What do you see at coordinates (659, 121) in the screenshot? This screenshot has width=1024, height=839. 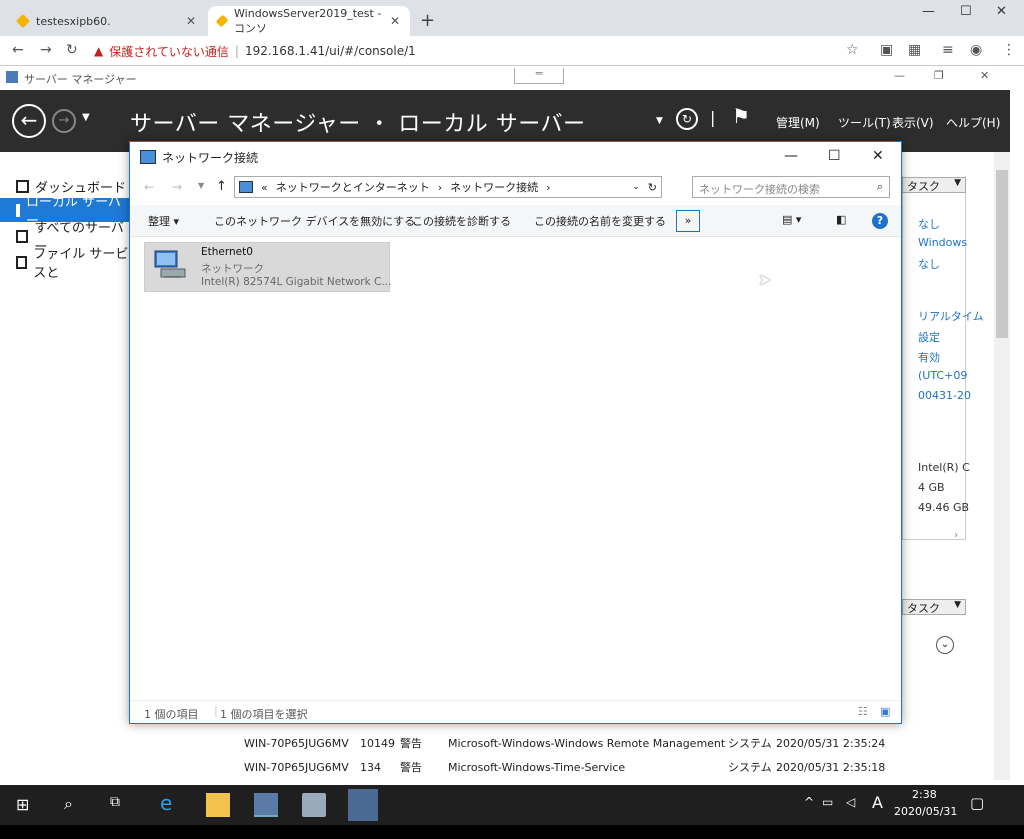 I see `dropdown-icon: ▼` at bounding box center [659, 121].